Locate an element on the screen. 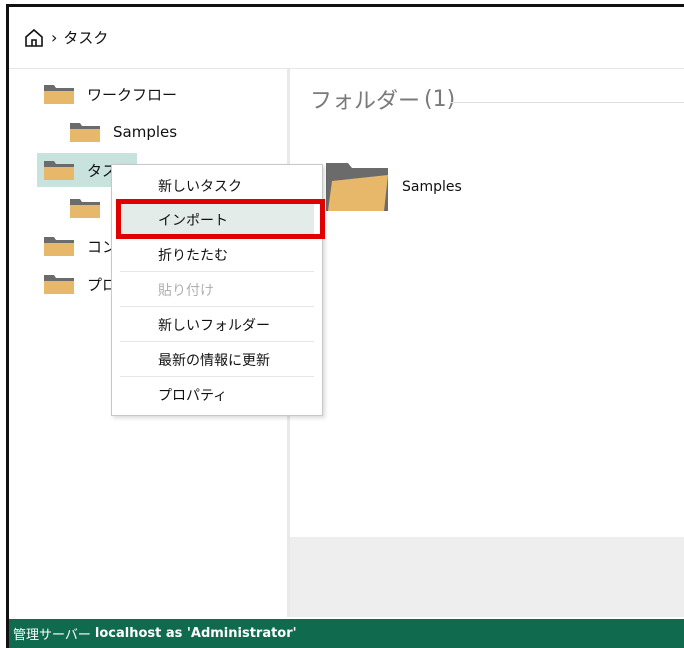 Image resolution: width=684 pixels, height=648 pixels. menu-item-collapse: 折りたたむ is located at coordinates (217, 255).